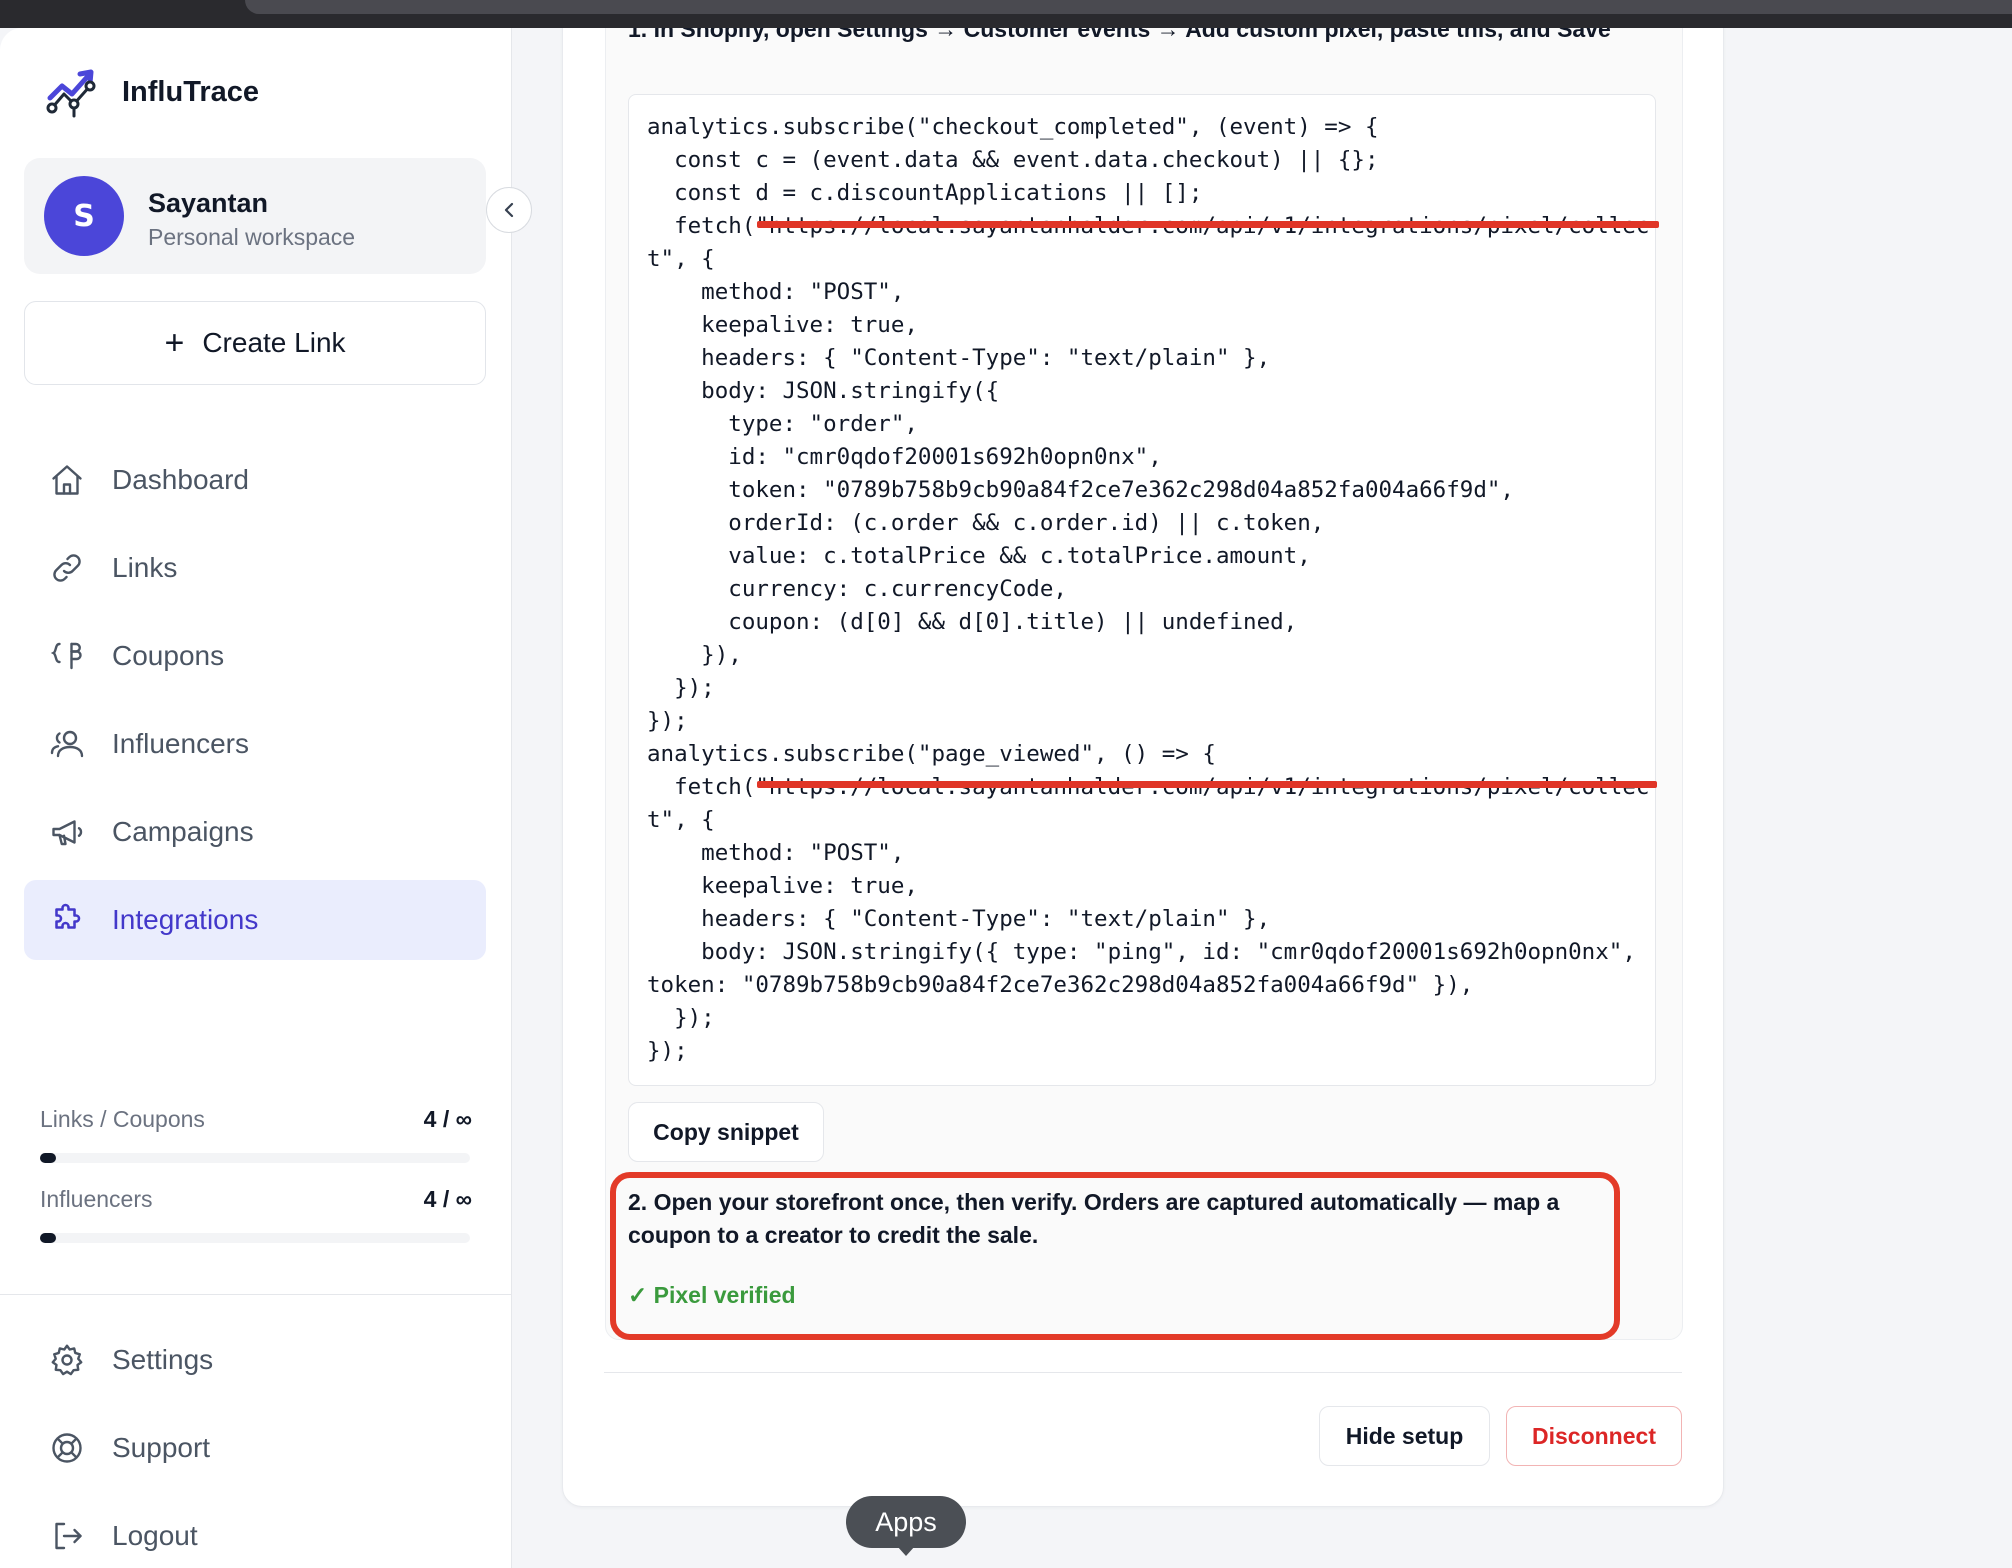 This screenshot has width=2012, height=1568. What do you see at coordinates (904, 457) in the screenshot?
I see `code-line: id: "cmr0qdof20001s692h0opn0nx",` at bounding box center [904, 457].